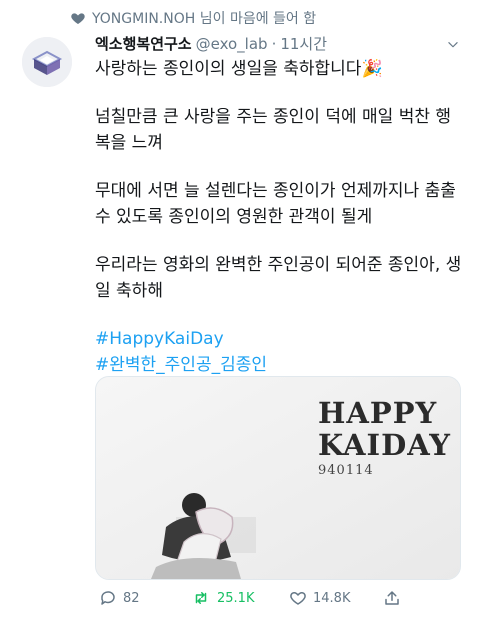 This screenshot has height=621, width=480. Describe the element at coordinates (280, 598) in the screenshot. I see `tweet-actions: 82 25.1K 14.8K` at that location.